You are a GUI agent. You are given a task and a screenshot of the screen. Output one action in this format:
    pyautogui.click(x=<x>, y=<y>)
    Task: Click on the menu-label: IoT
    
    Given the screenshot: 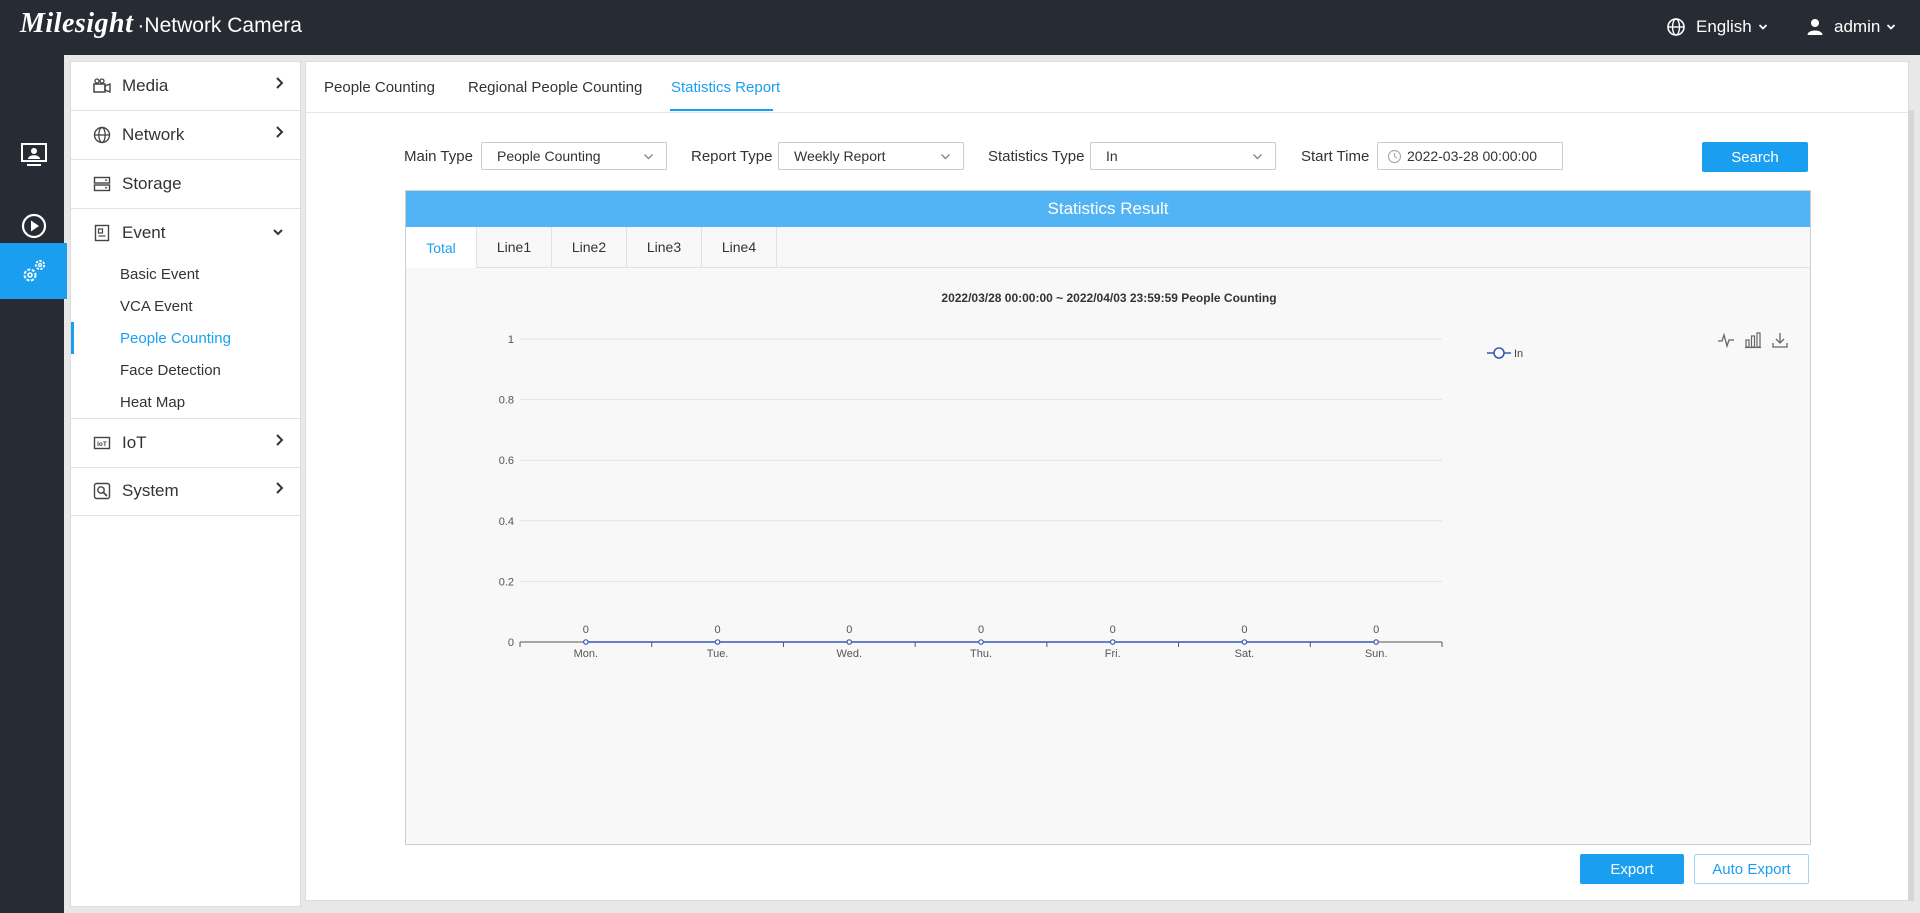 What is the action you would take?
    pyautogui.click(x=134, y=442)
    